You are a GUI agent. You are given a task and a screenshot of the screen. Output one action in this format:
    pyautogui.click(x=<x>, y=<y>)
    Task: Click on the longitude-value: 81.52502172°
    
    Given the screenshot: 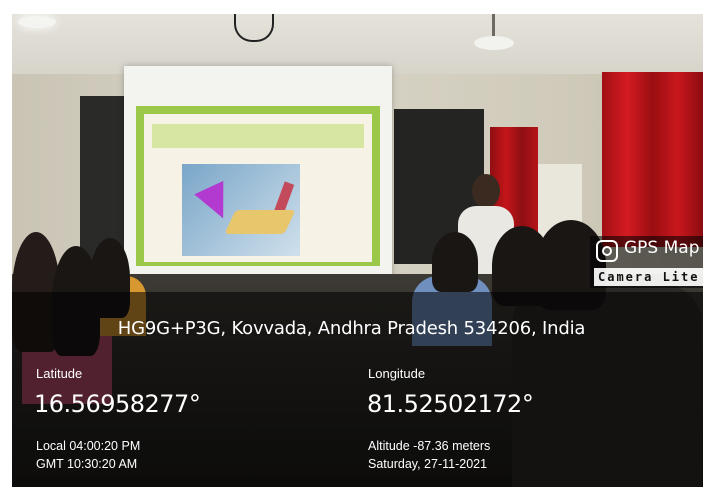 What is the action you would take?
    pyautogui.click(x=450, y=404)
    